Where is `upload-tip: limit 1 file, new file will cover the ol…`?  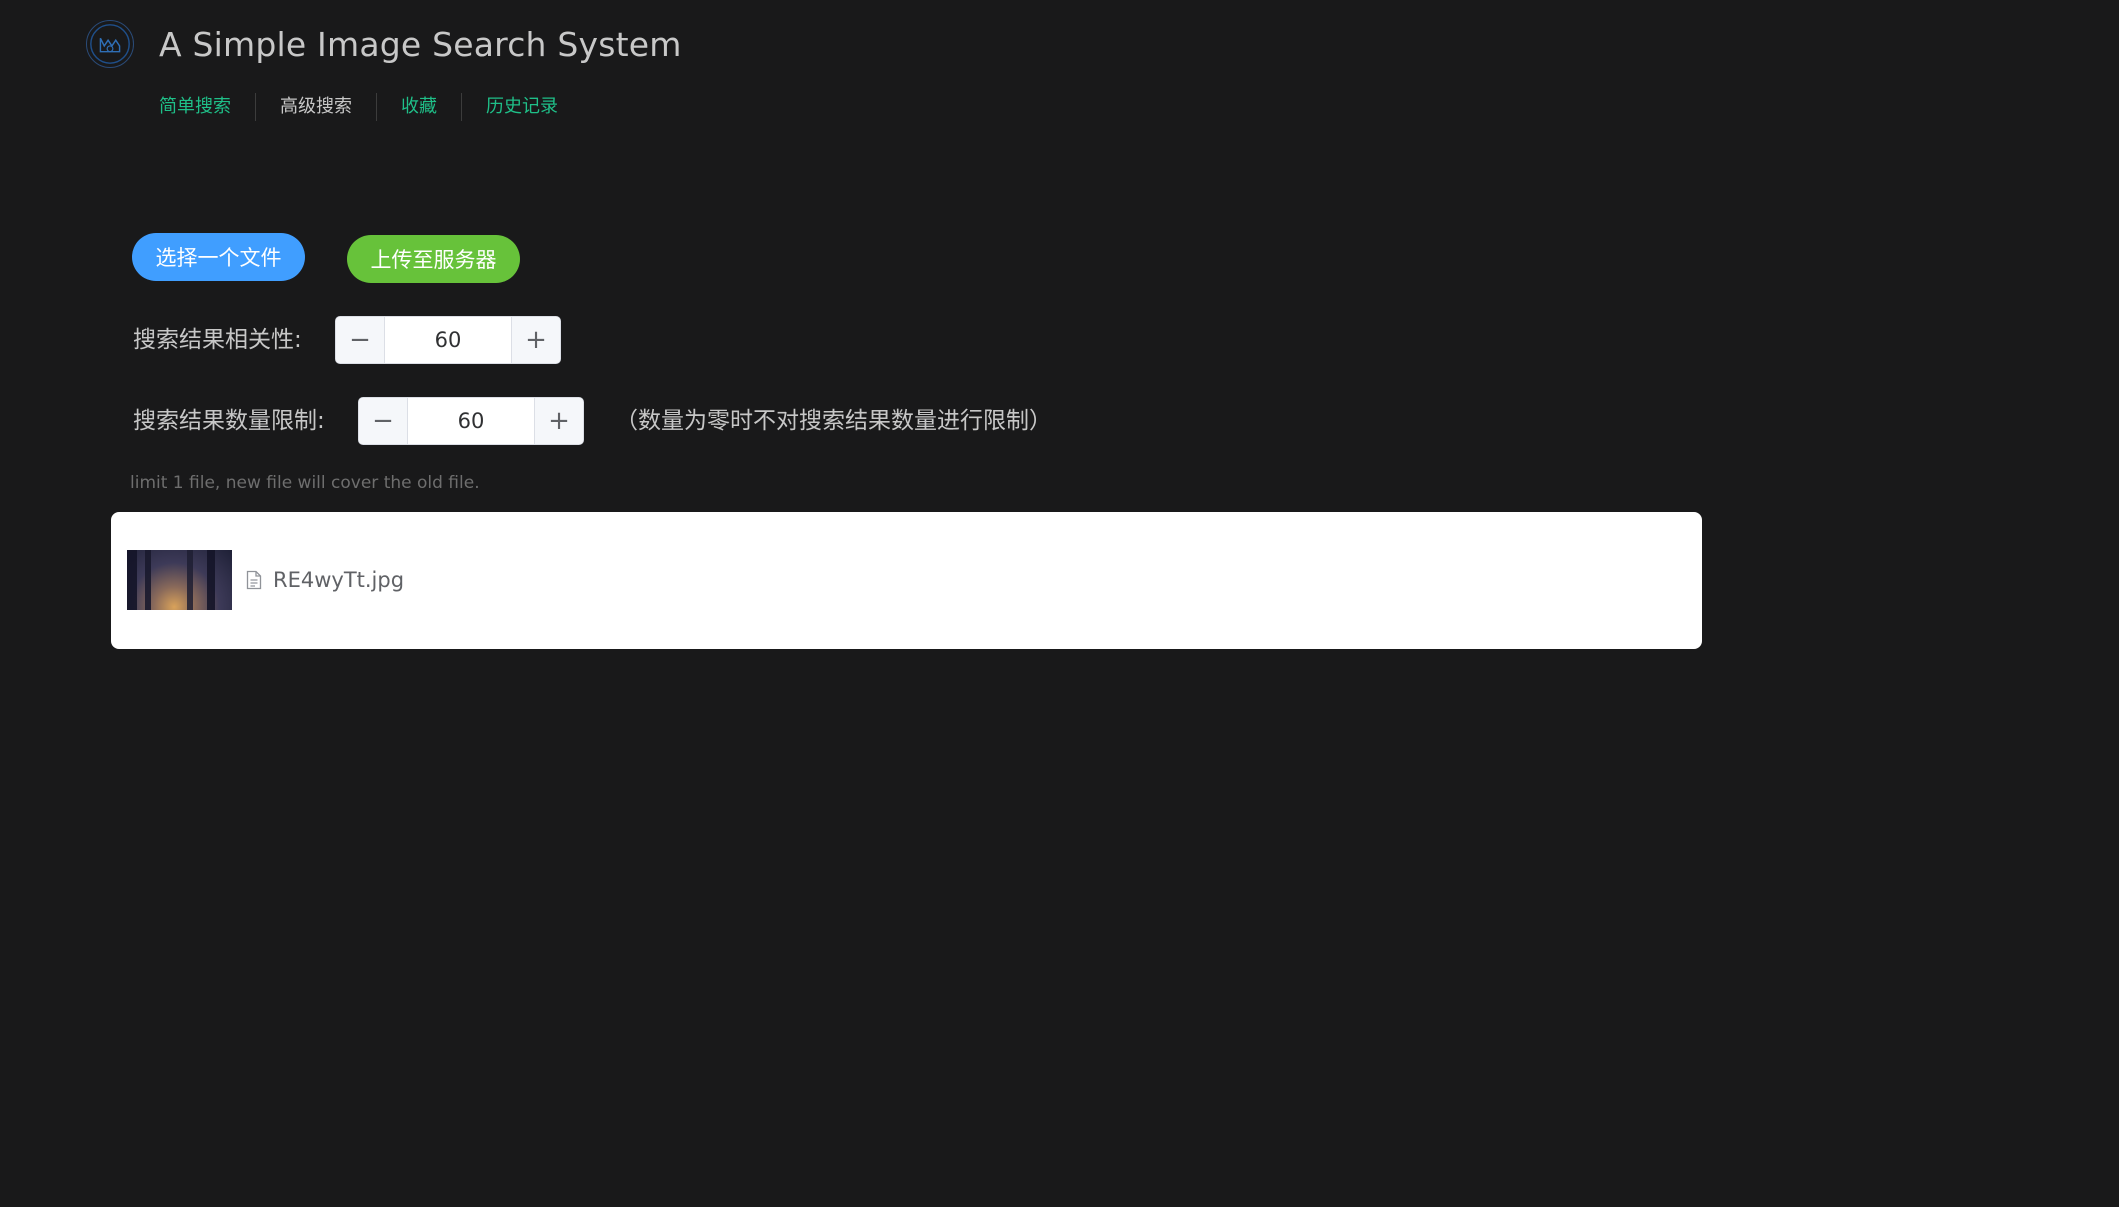 upload-tip: limit 1 file, new file will cover the ol… is located at coordinates (305, 483).